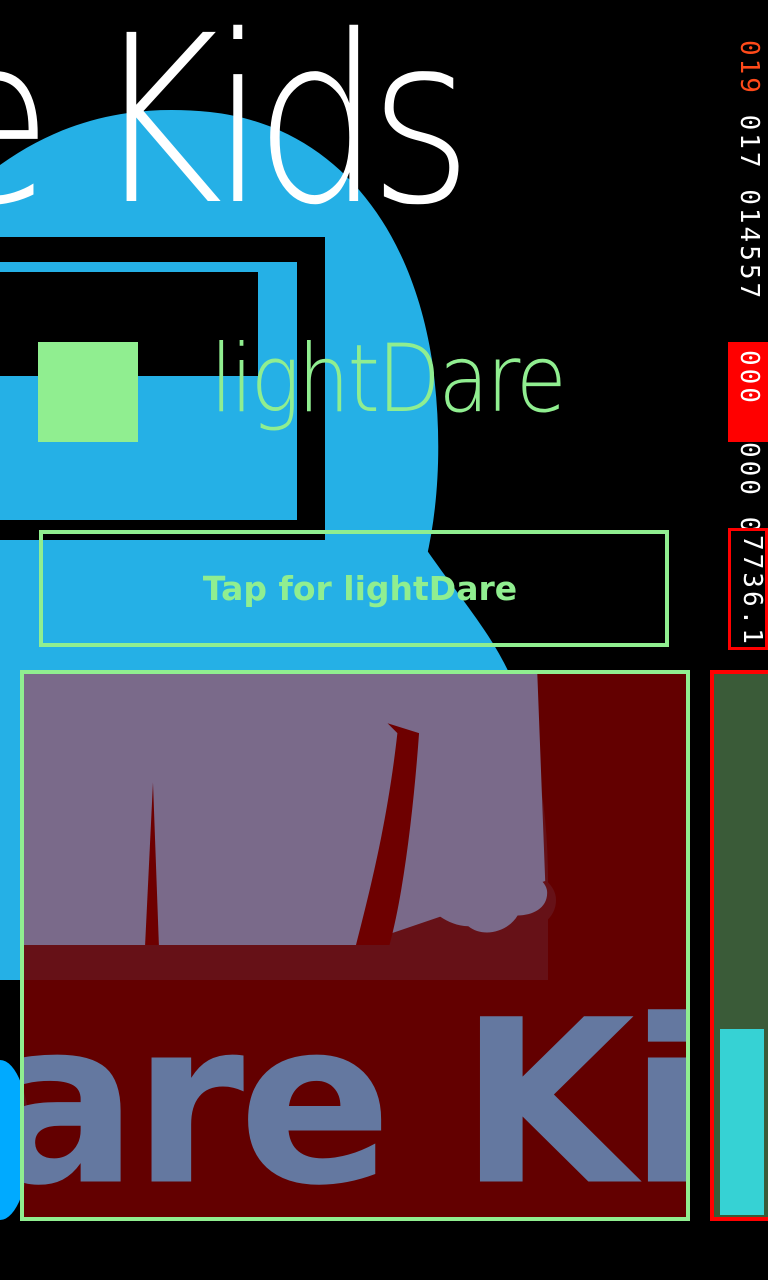  Describe the element at coordinates (739, 945) in the screenshot. I see `side-dare-tile` at that location.